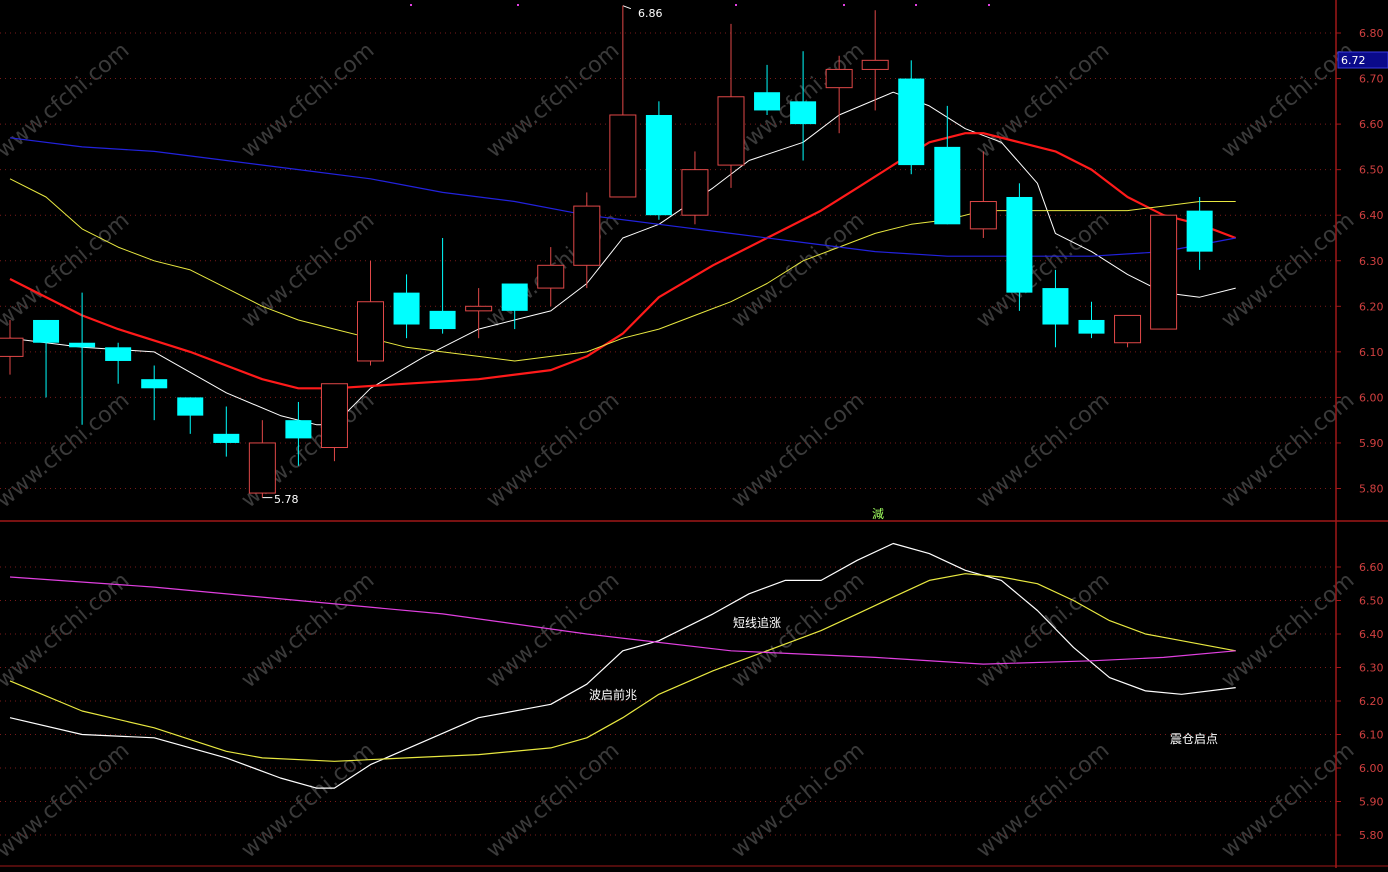 This screenshot has width=1388, height=872. Describe the element at coordinates (1371, 701) in the screenshot. I see `sub-tick-label: 6.20` at that location.